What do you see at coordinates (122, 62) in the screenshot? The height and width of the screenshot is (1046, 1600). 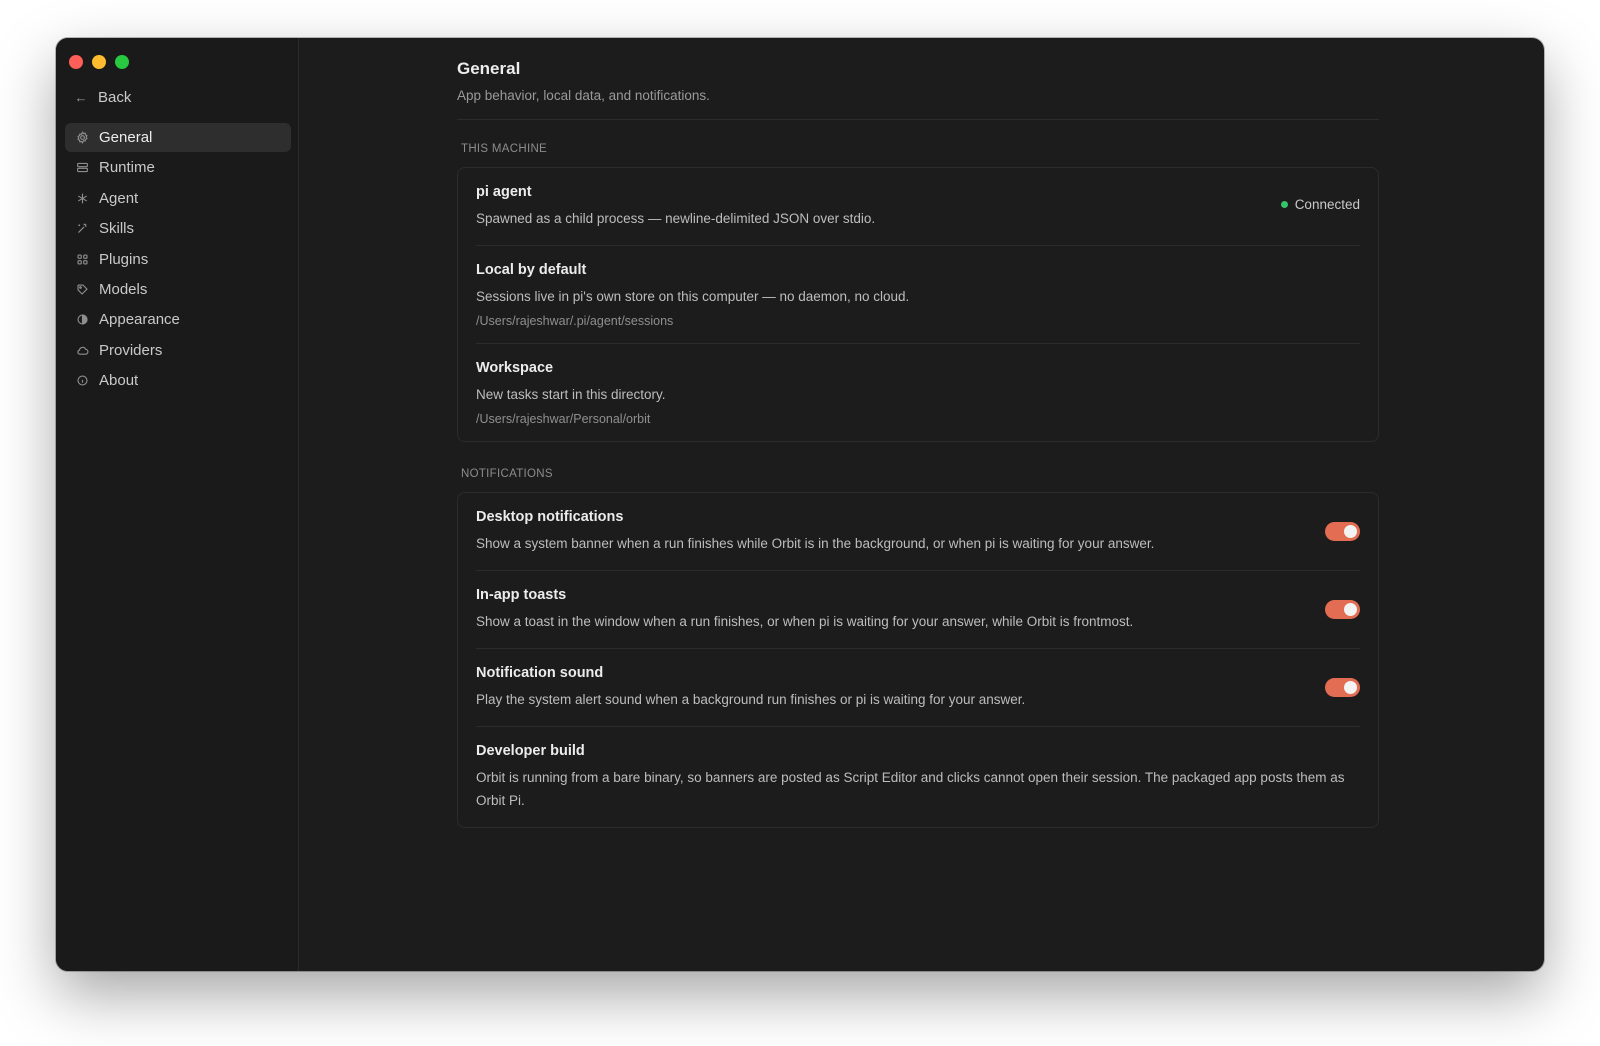 I see `maximize-window-button` at bounding box center [122, 62].